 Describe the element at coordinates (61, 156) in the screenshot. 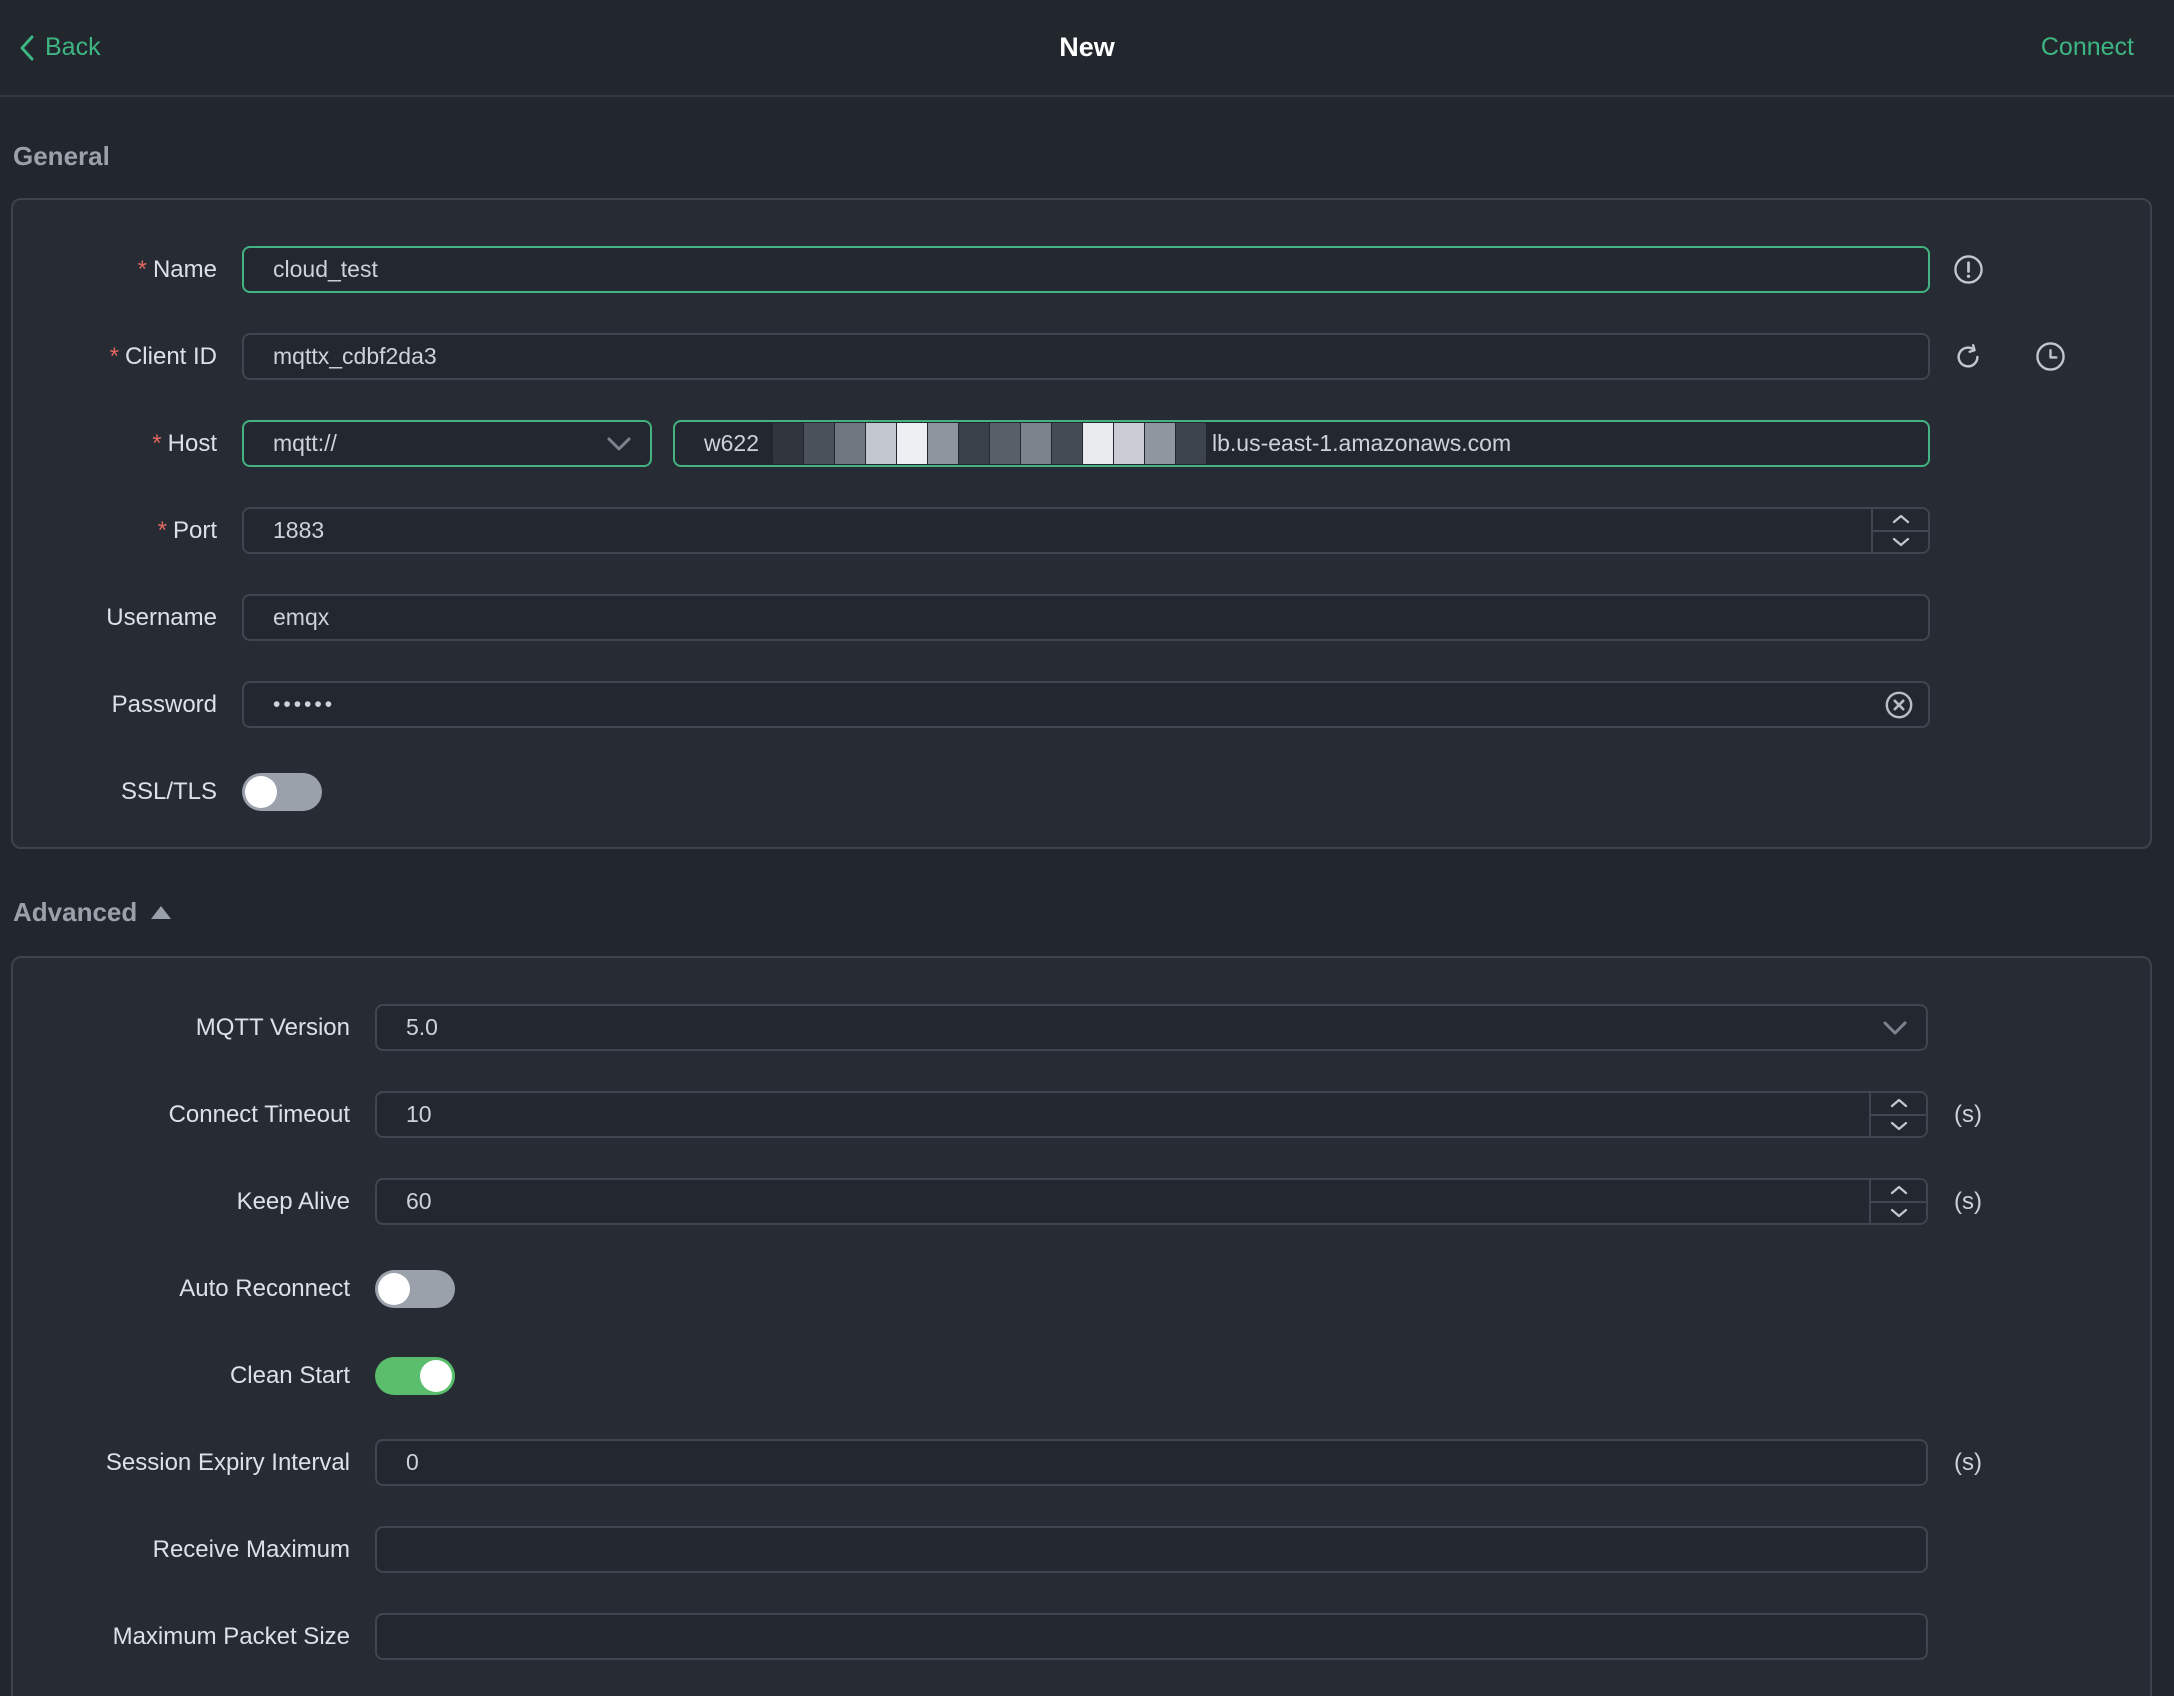

I see `general-heading-label: General` at that location.